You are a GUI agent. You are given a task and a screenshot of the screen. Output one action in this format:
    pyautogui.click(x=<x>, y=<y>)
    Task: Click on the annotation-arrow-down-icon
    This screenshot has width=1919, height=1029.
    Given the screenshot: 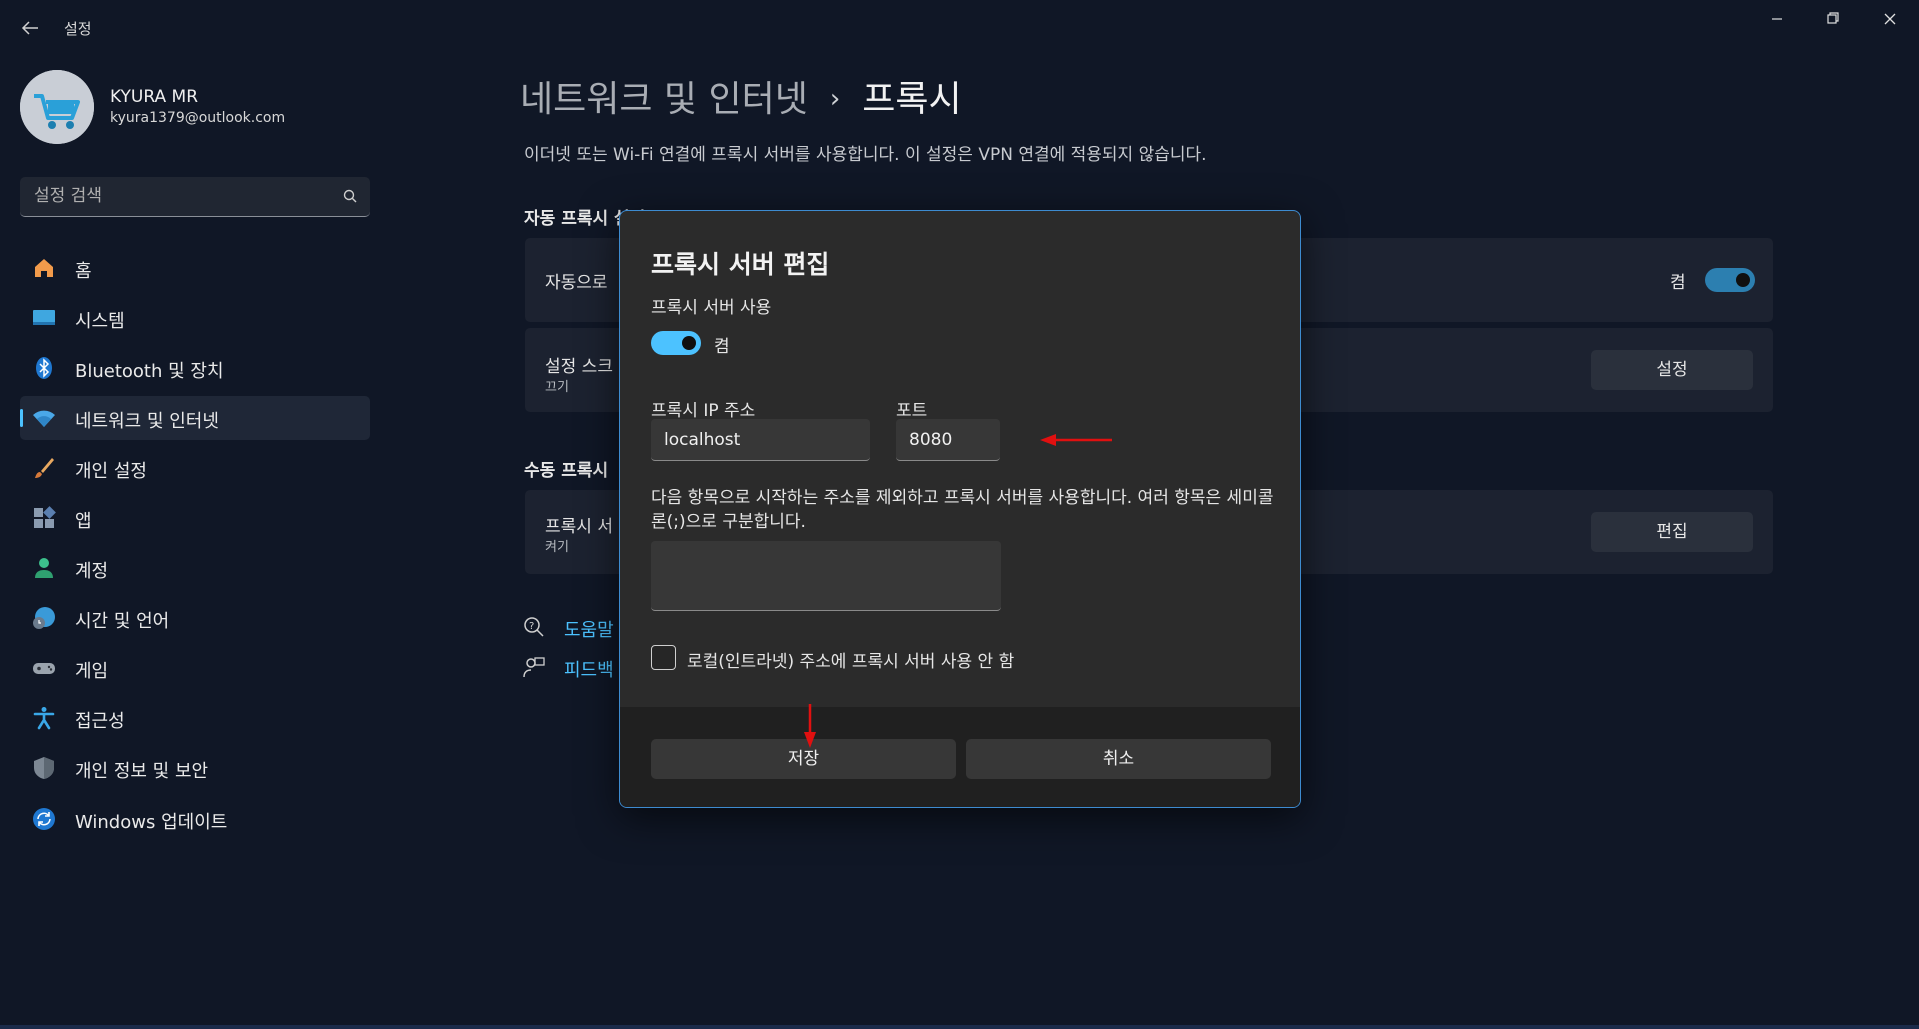 What is the action you would take?
    pyautogui.click(x=810, y=726)
    